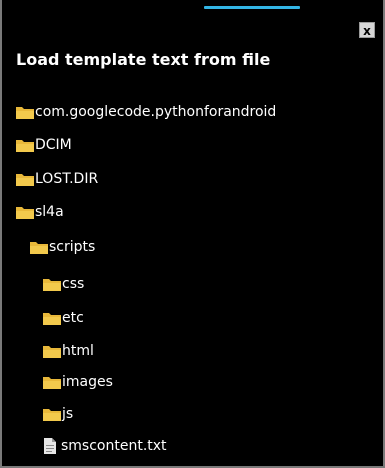  I want to click on dialog-title: Load template text from file, so click(143, 59).